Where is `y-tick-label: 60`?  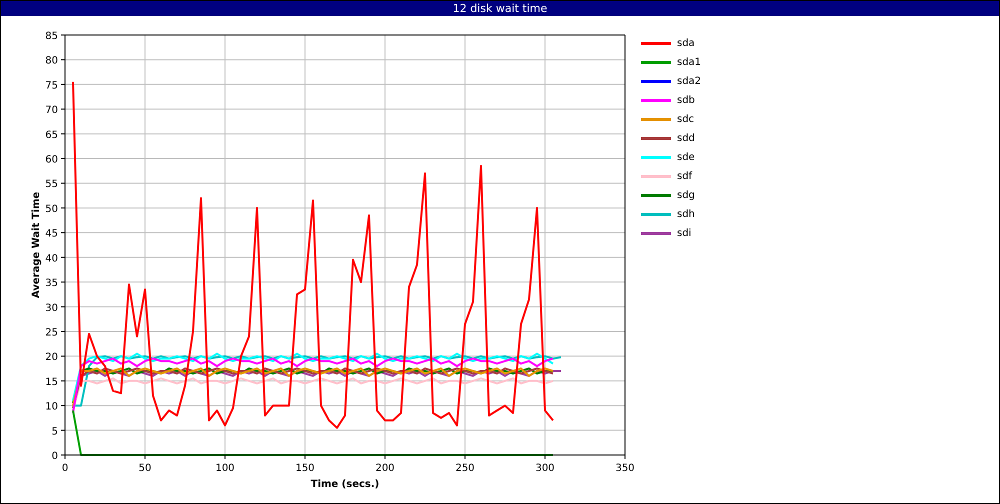 y-tick-label: 60 is located at coordinates (51, 160).